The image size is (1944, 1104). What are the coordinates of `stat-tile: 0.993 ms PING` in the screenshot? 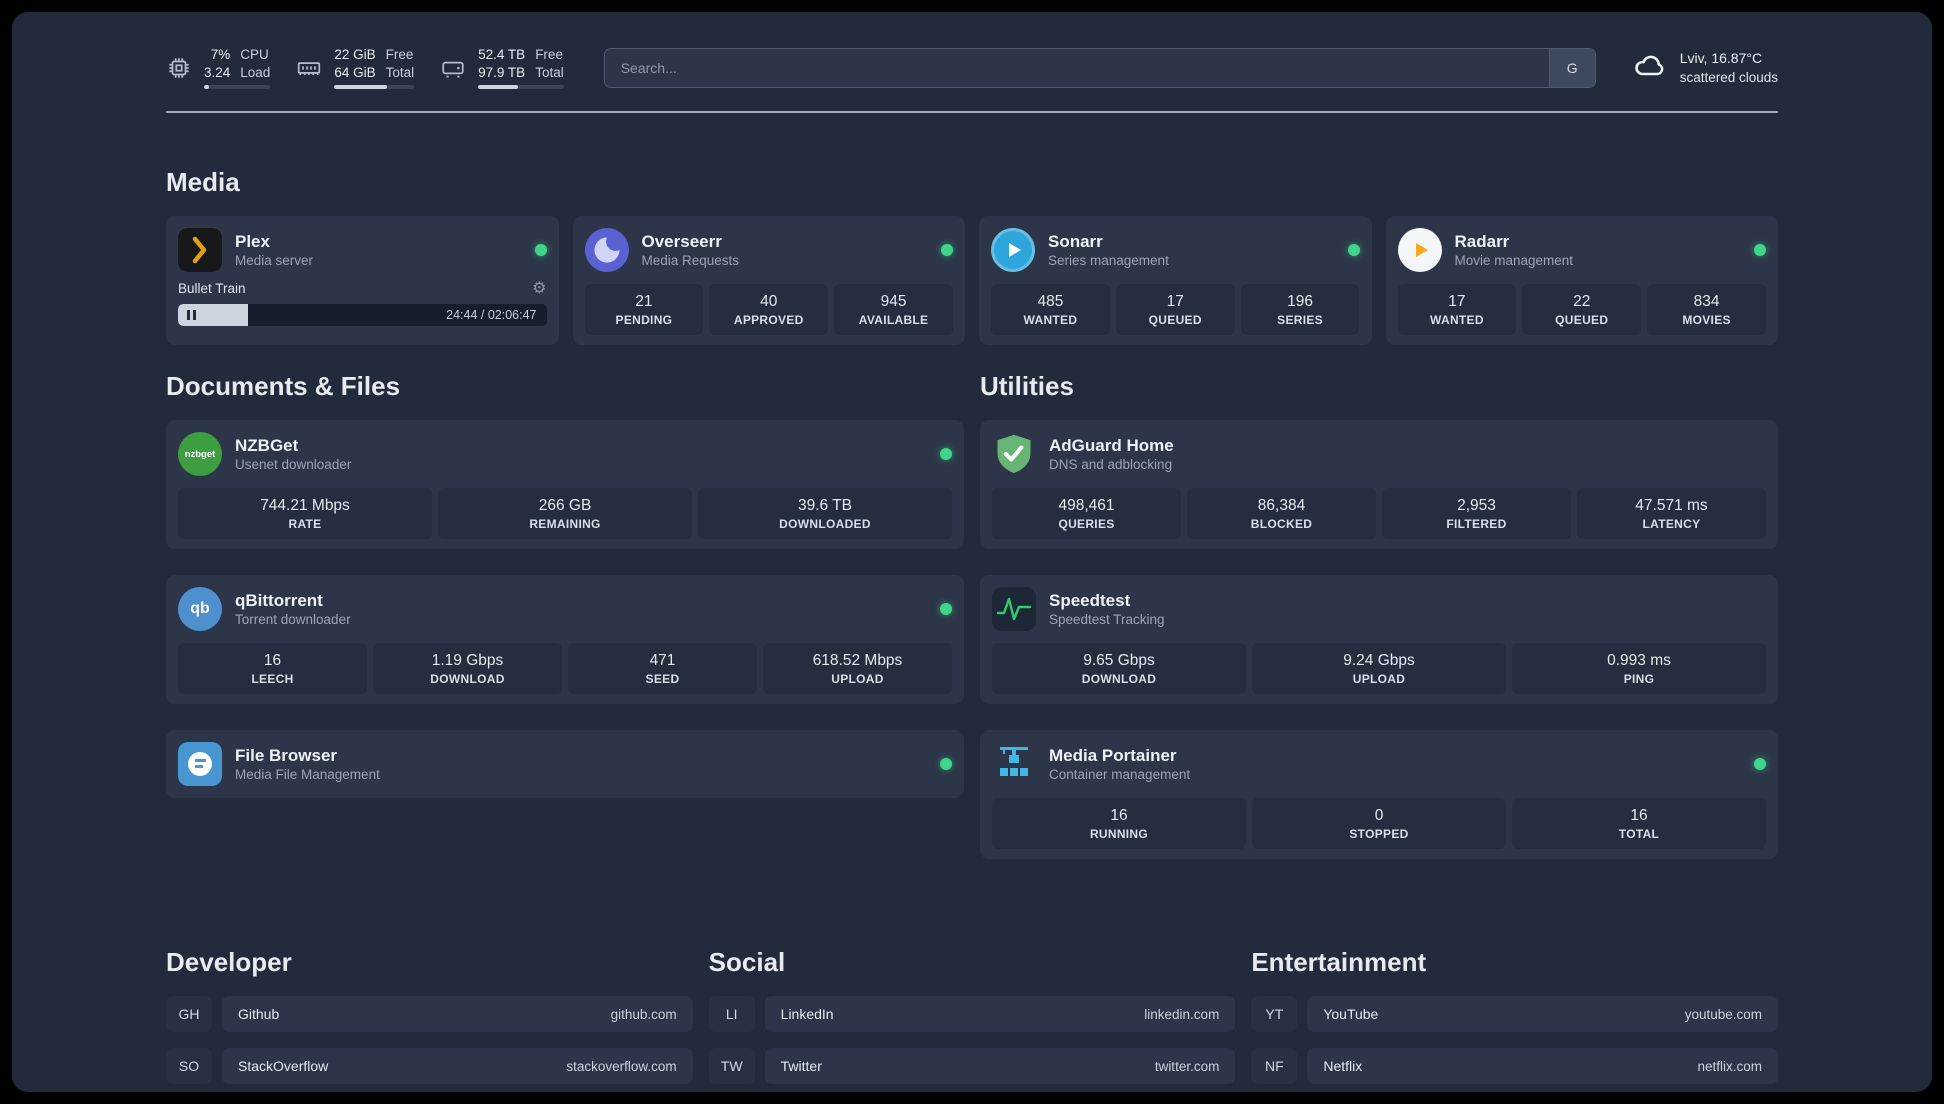 It's located at (1639, 668).